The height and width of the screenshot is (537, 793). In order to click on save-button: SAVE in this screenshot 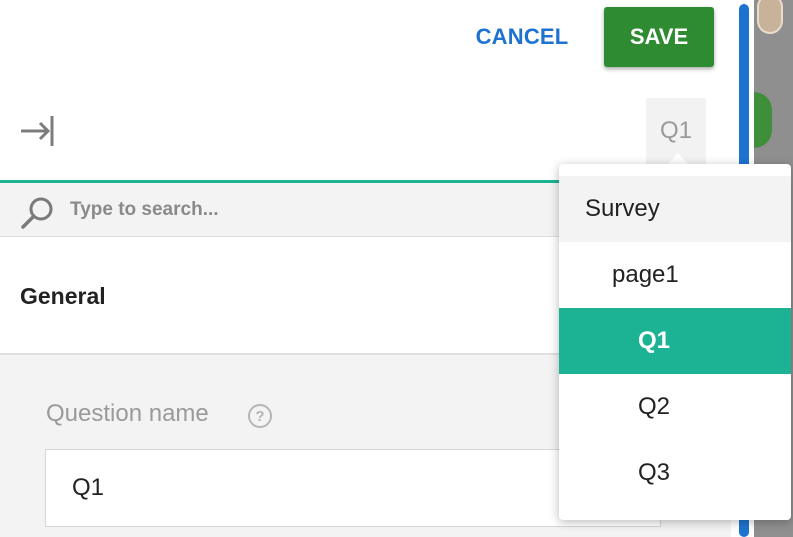, I will do `click(659, 37)`.